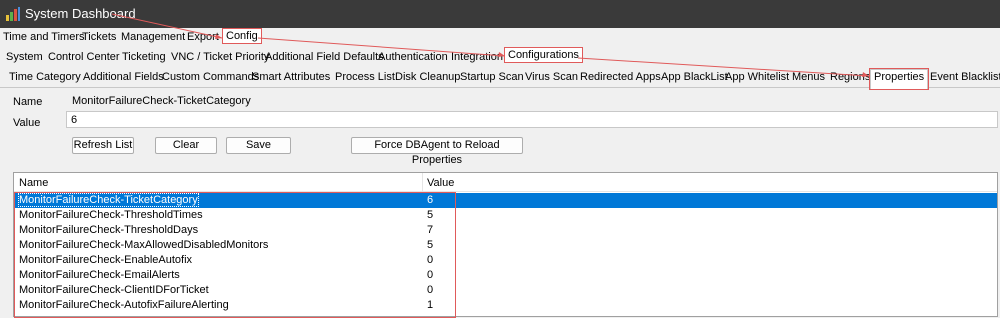  I want to click on tab-disk-cleanup: Disk Cleanup, so click(427, 77).